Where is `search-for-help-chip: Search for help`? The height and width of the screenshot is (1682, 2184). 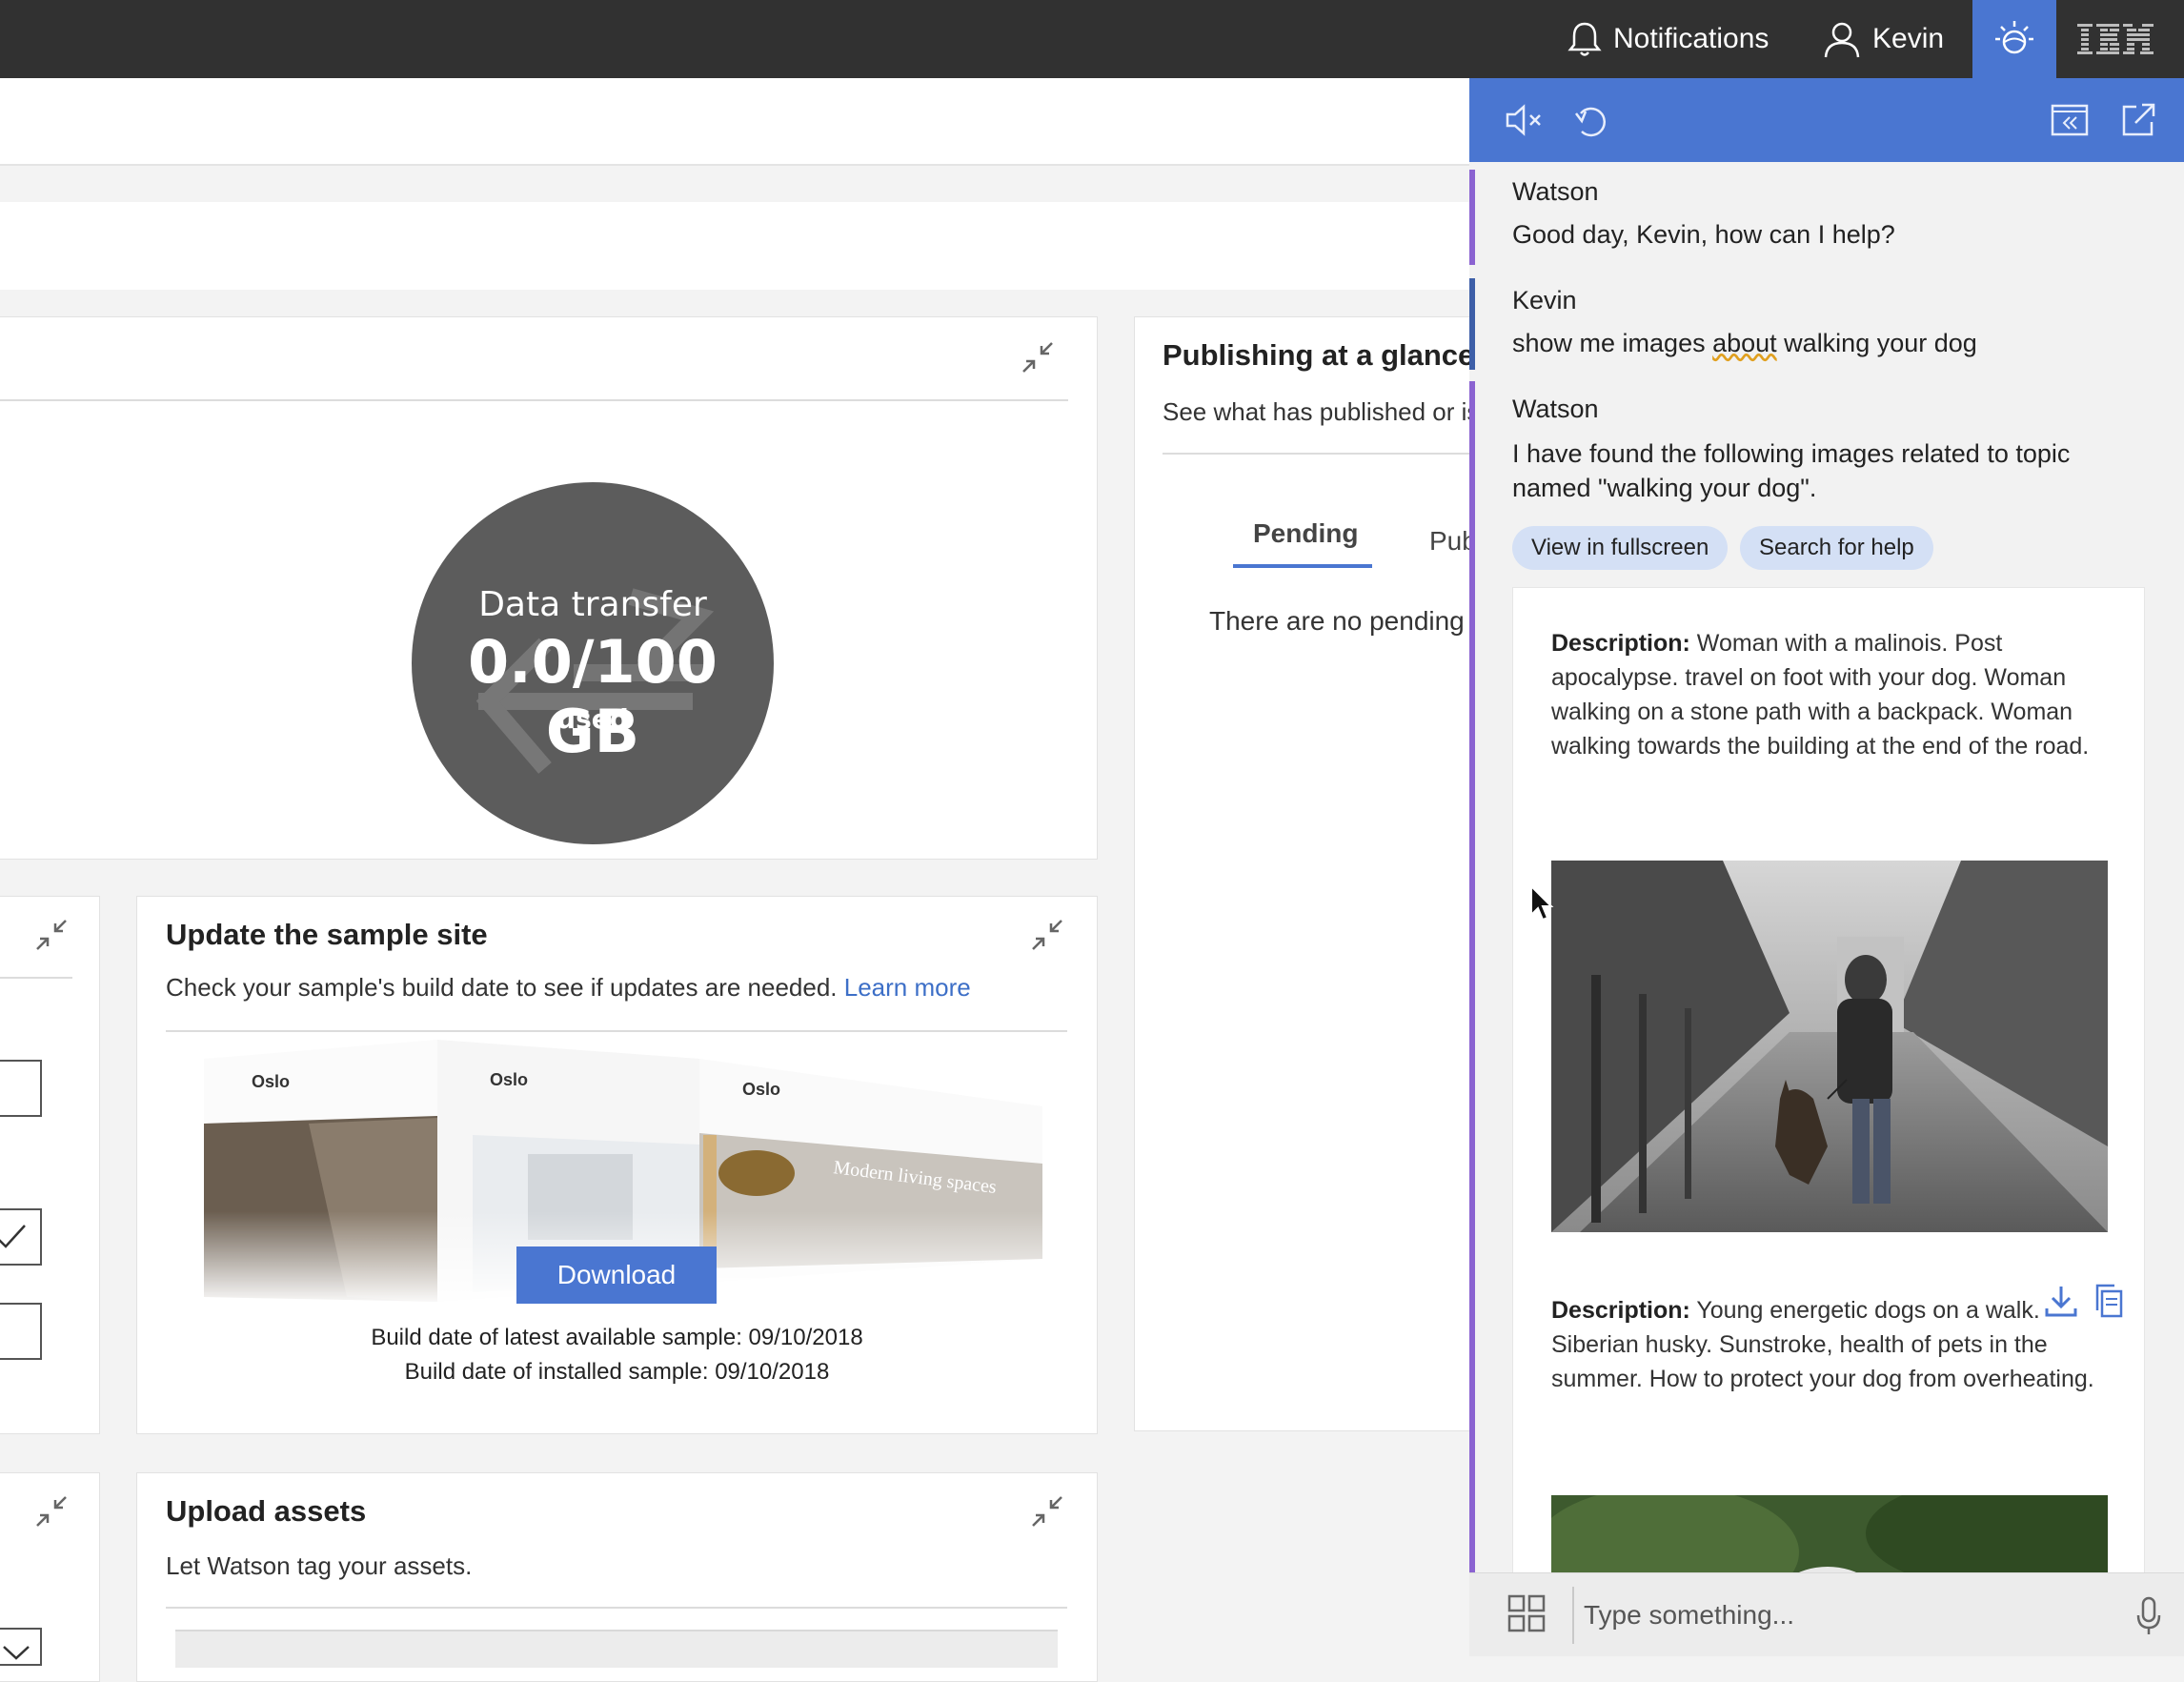 search-for-help-chip: Search for help is located at coordinates (1837, 548).